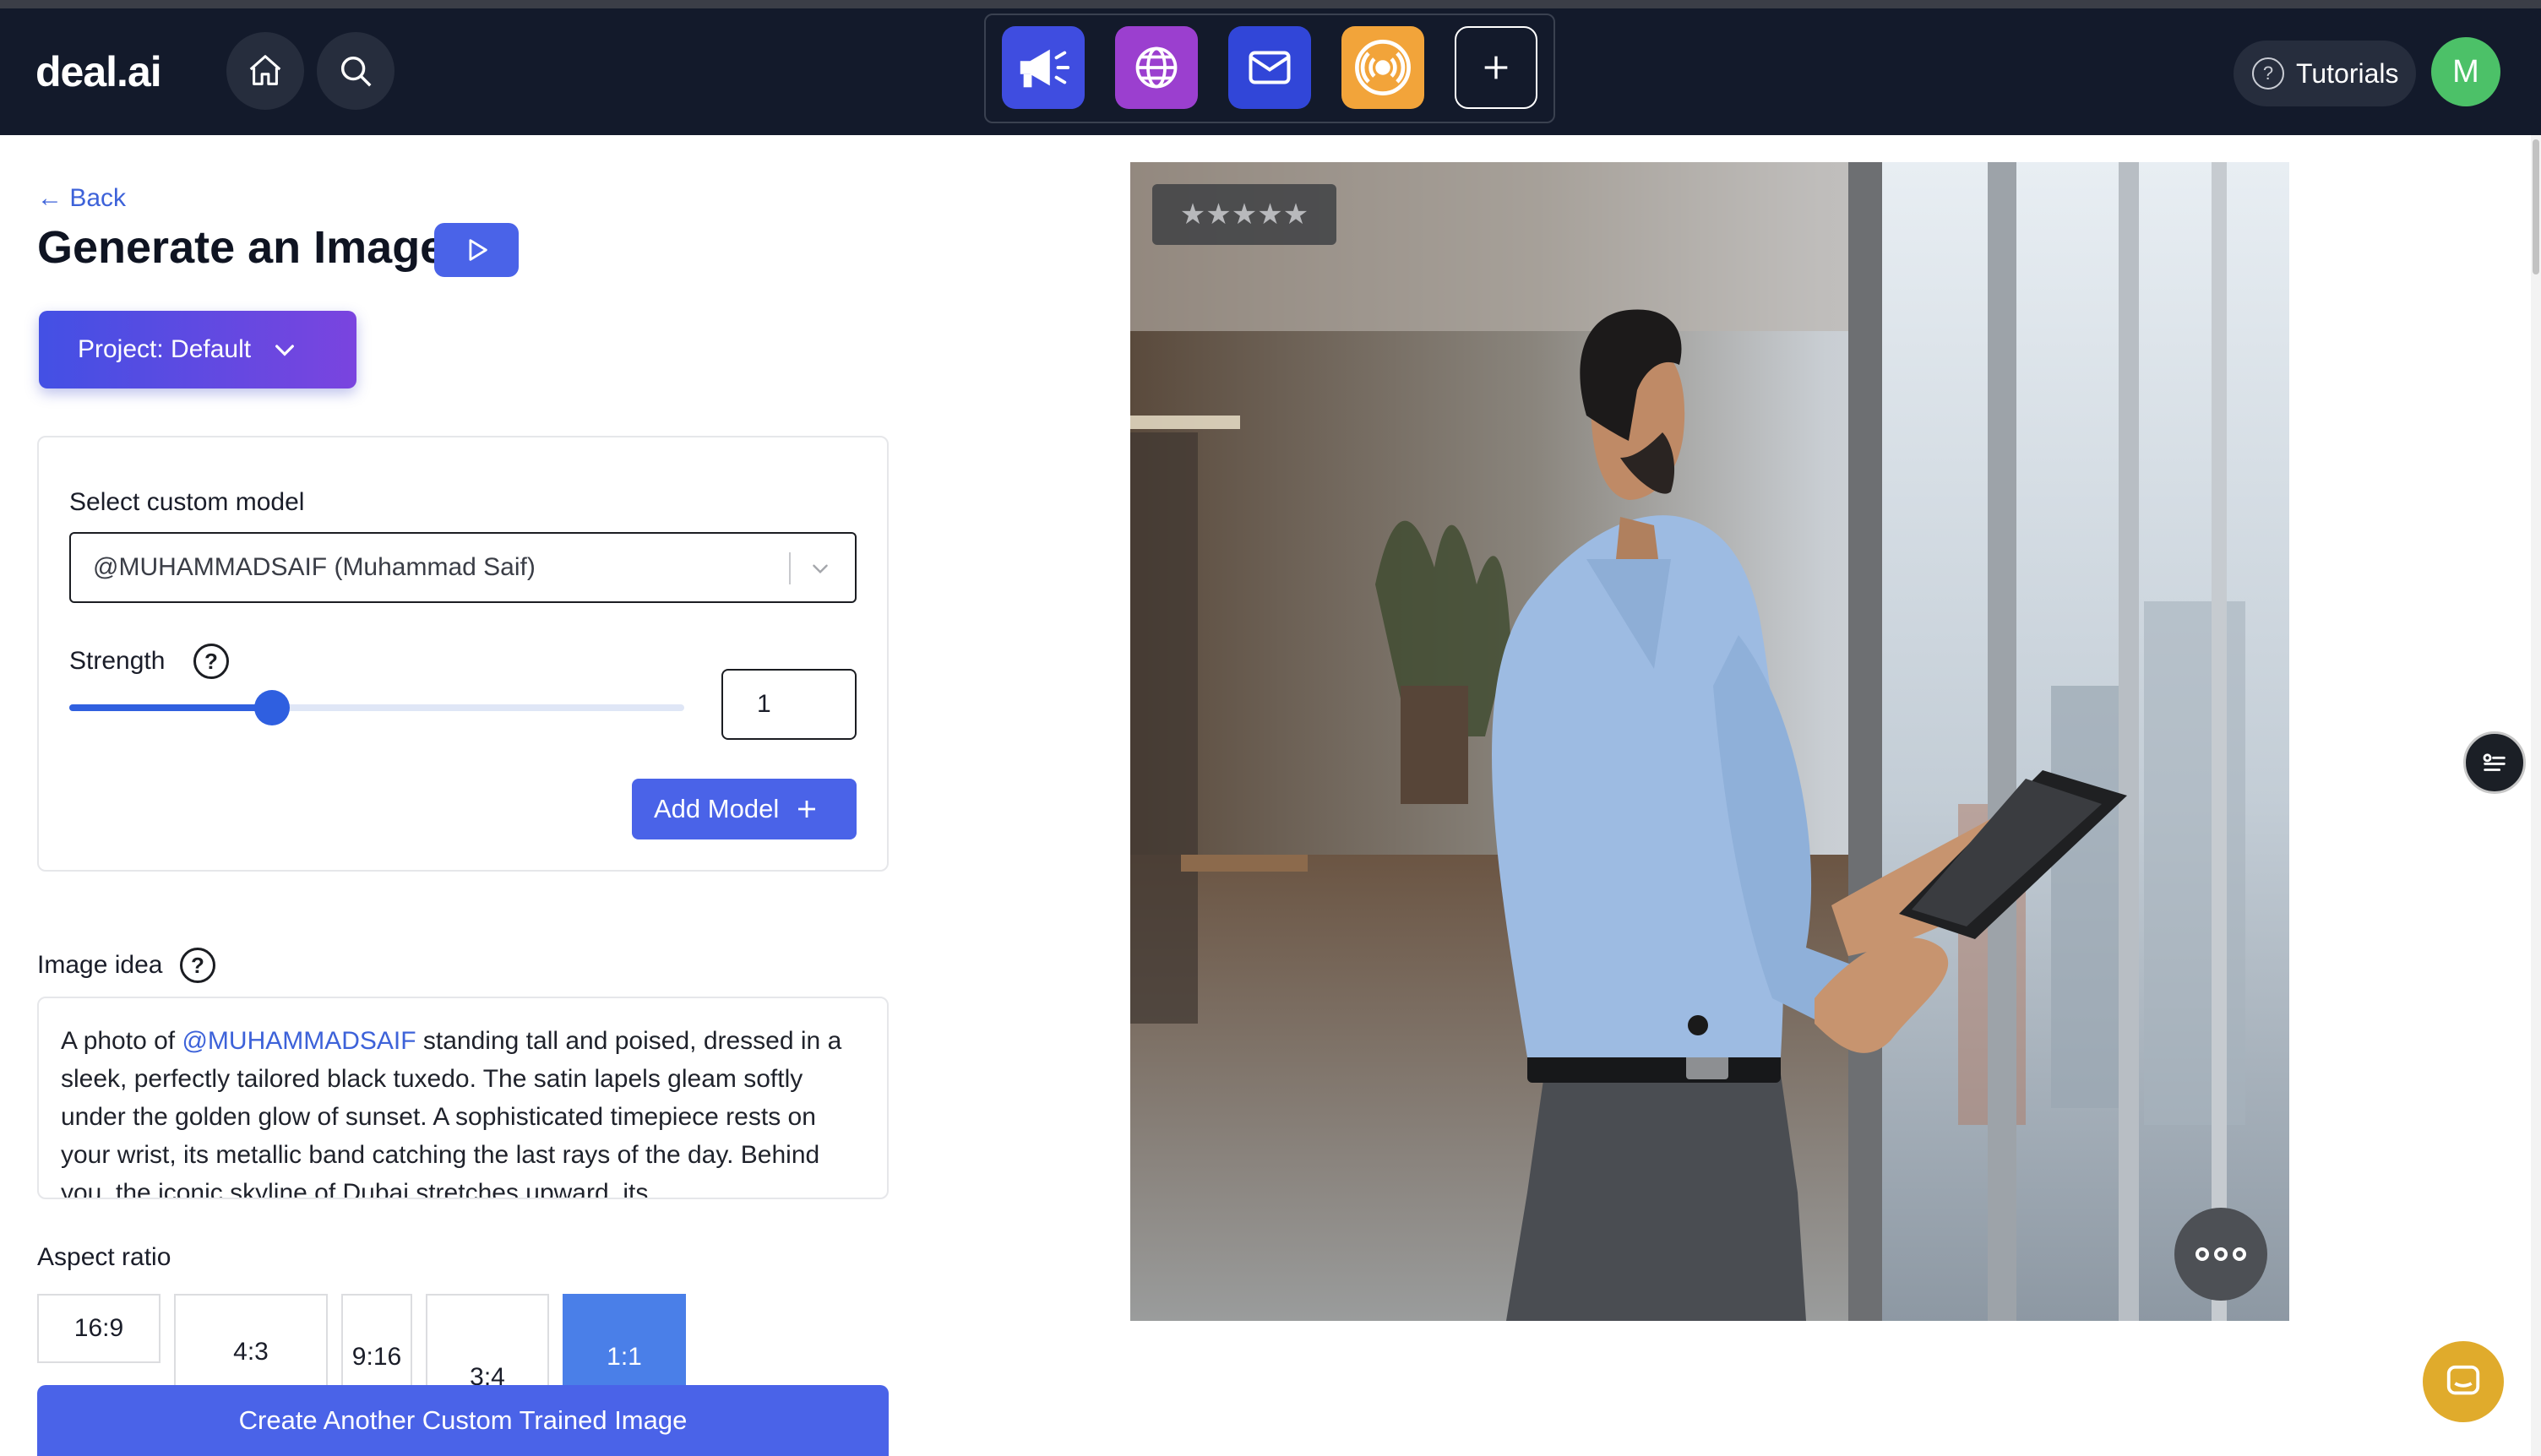 The height and width of the screenshot is (1456, 2541). I want to click on play-tutorial-button, so click(476, 250).